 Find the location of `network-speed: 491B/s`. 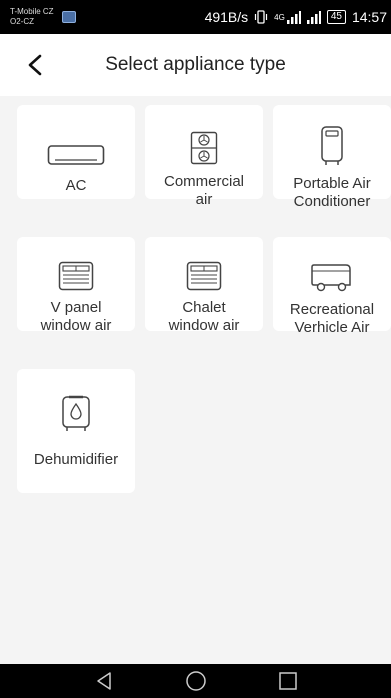

network-speed: 491B/s is located at coordinates (226, 17).